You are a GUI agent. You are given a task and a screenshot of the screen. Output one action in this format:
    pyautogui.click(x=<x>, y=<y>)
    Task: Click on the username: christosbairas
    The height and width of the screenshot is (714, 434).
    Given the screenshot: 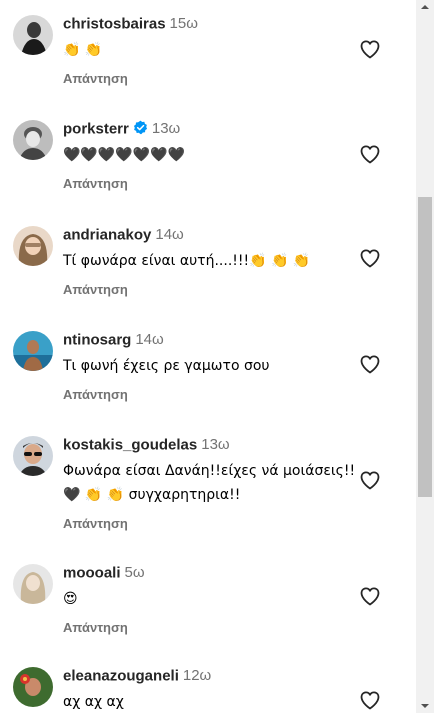 What is the action you would take?
    pyautogui.click(x=114, y=23)
    